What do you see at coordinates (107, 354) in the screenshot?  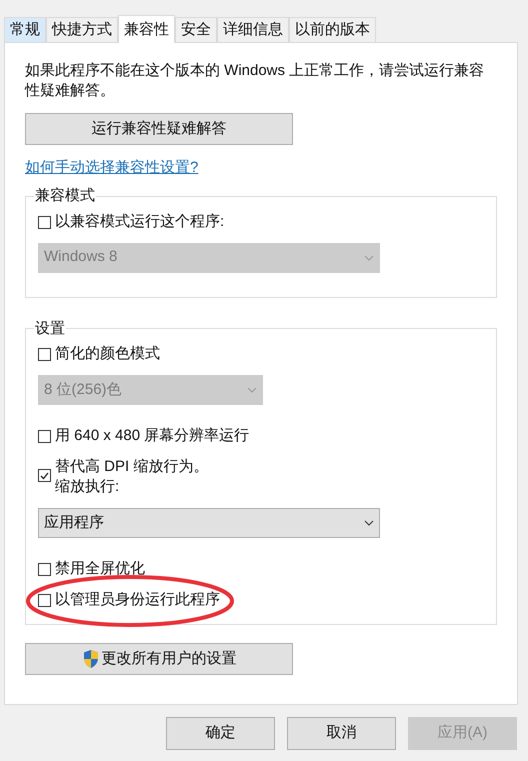 I see `checkbox-label: 简化的颜色模式` at bounding box center [107, 354].